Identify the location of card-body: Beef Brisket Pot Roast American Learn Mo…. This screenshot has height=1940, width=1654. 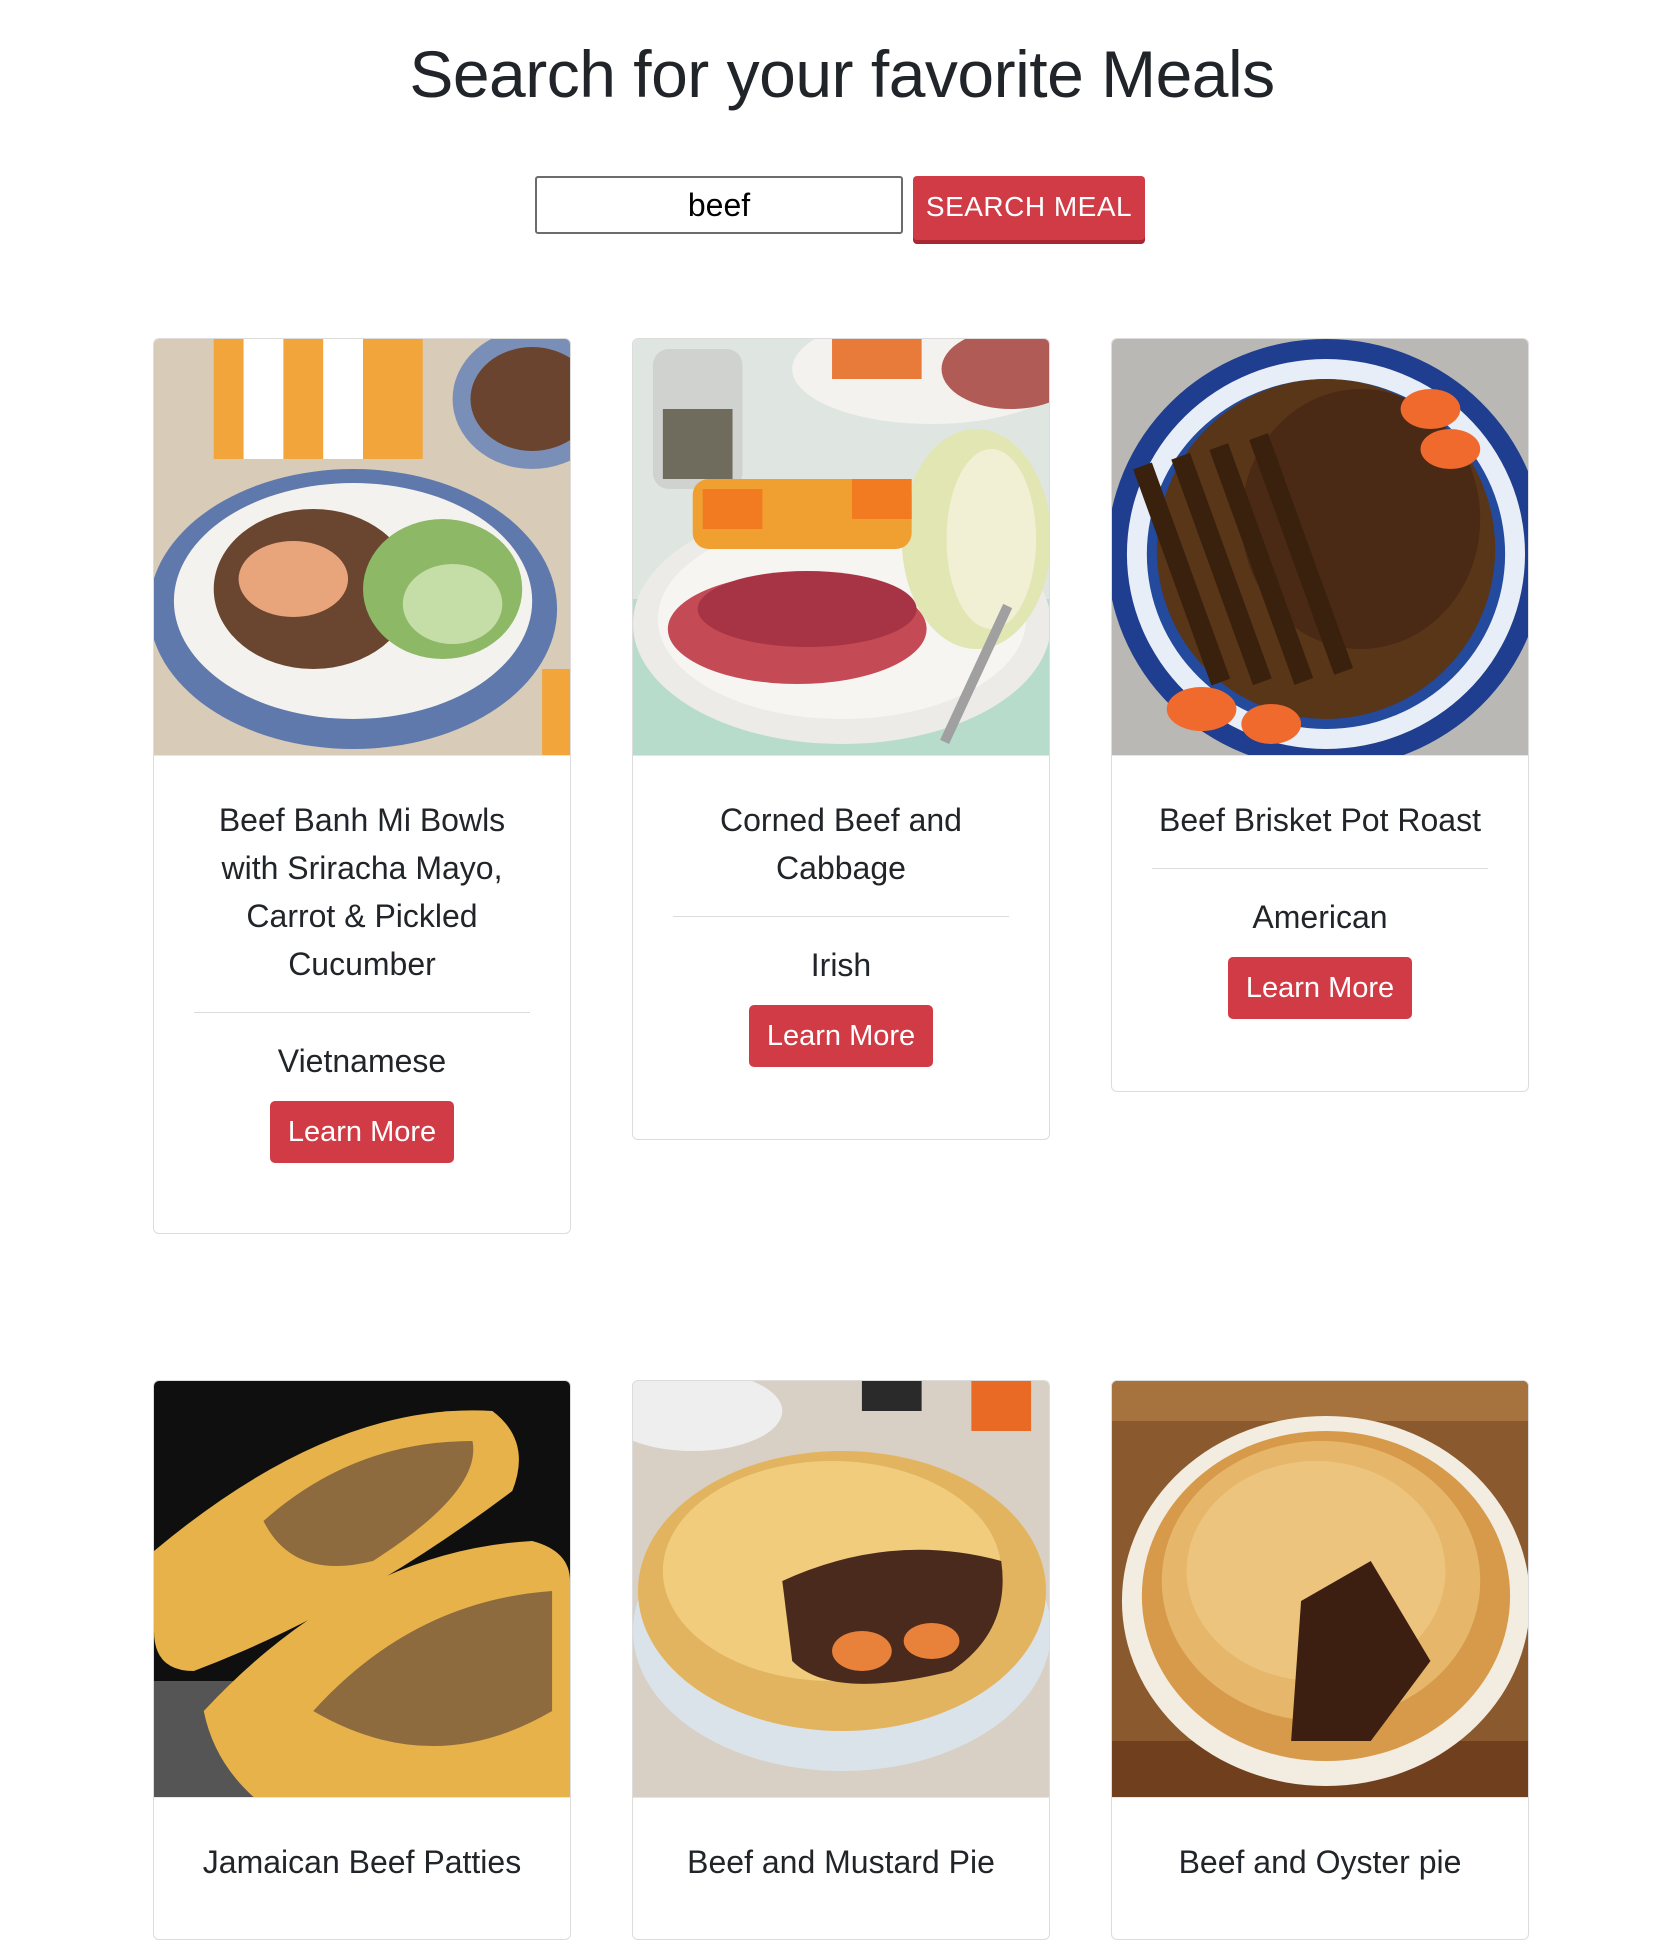
(1320, 907).